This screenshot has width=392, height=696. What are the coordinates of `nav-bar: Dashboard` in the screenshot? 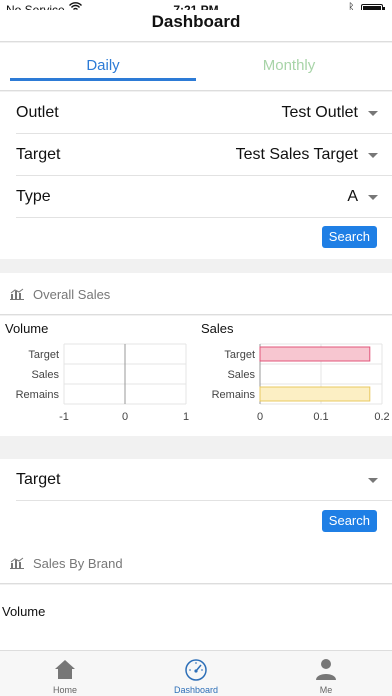 It's located at (196, 26).